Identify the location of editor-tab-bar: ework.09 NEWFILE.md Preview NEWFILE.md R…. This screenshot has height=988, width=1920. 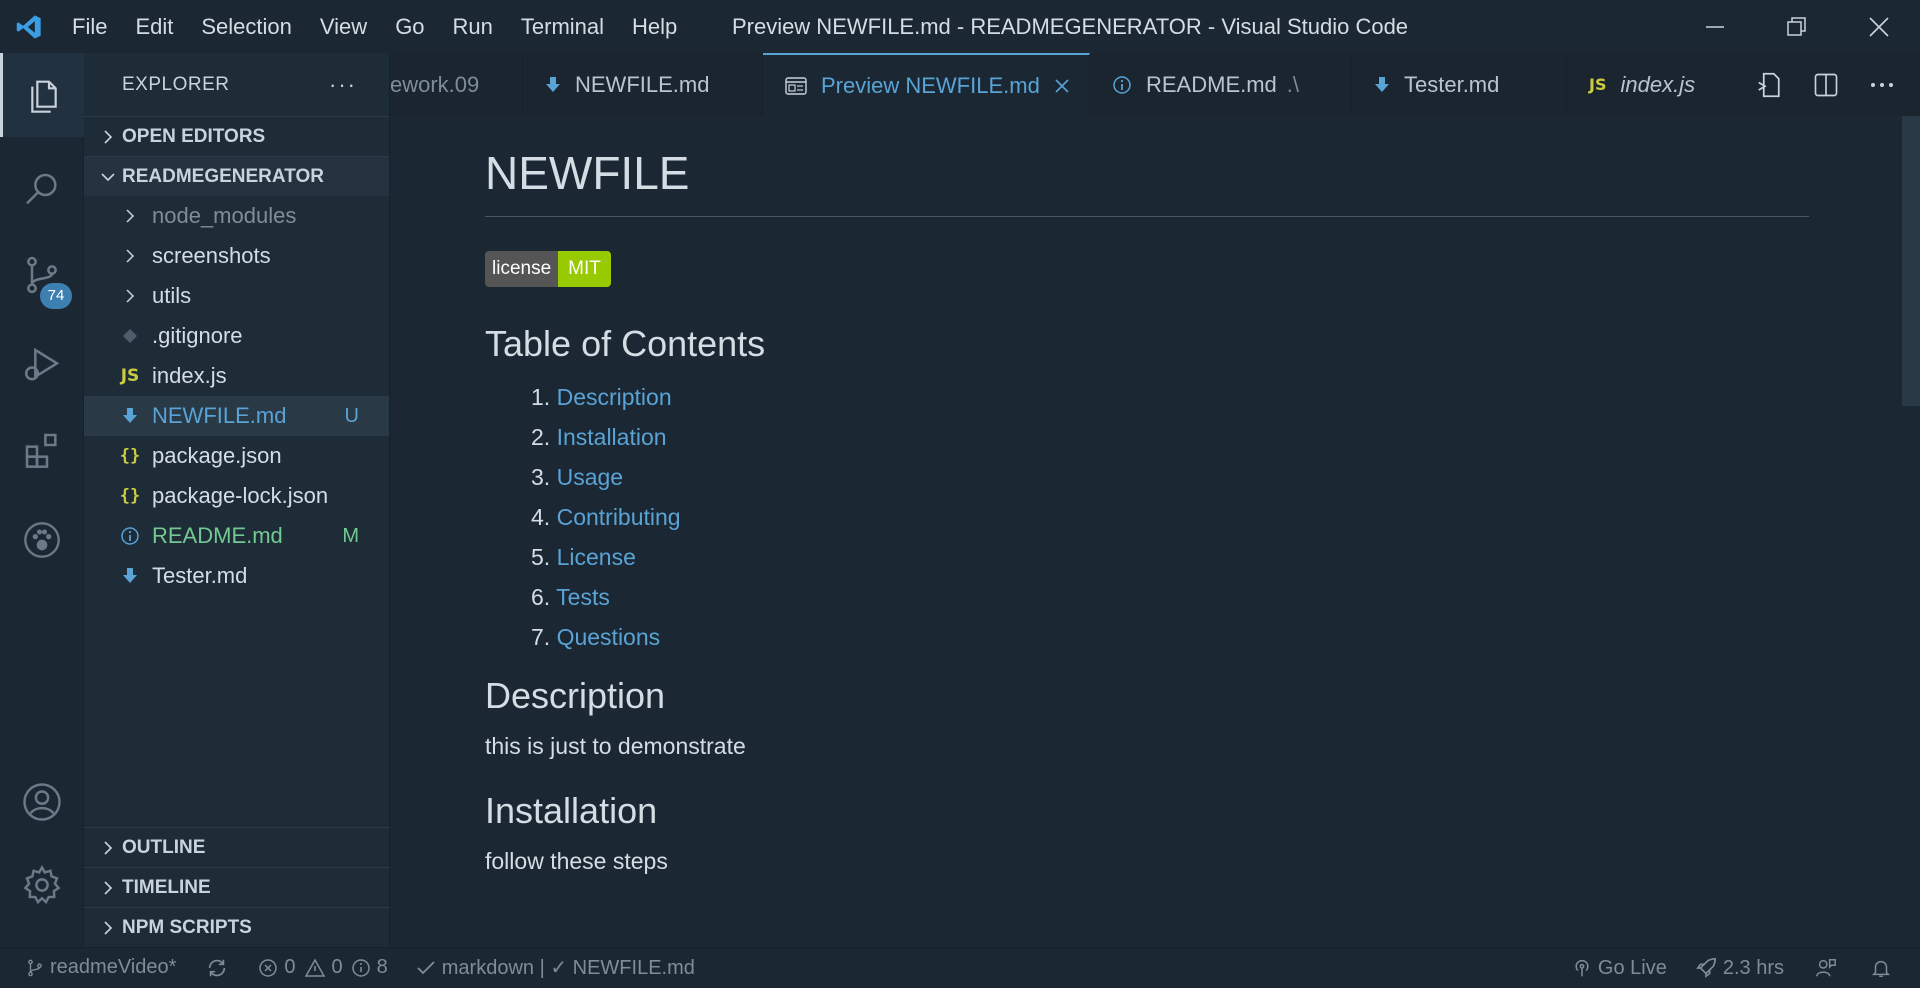
(1155, 84).